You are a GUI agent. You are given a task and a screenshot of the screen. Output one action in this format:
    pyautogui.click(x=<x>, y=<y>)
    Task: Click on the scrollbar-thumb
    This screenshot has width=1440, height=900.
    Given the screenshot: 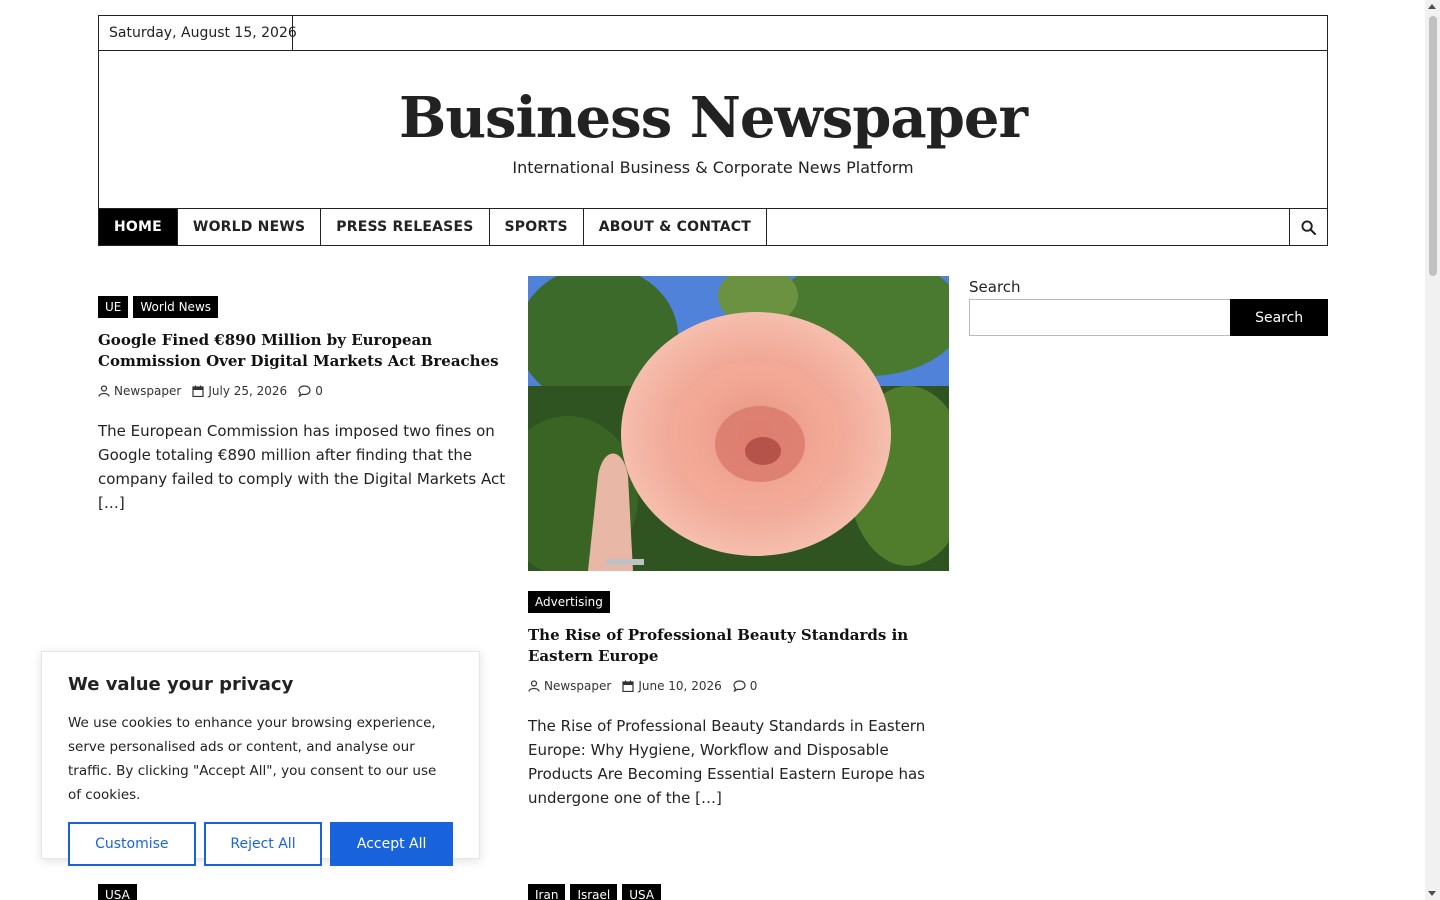 What is the action you would take?
    pyautogui.click(x=1433, y=146)
    